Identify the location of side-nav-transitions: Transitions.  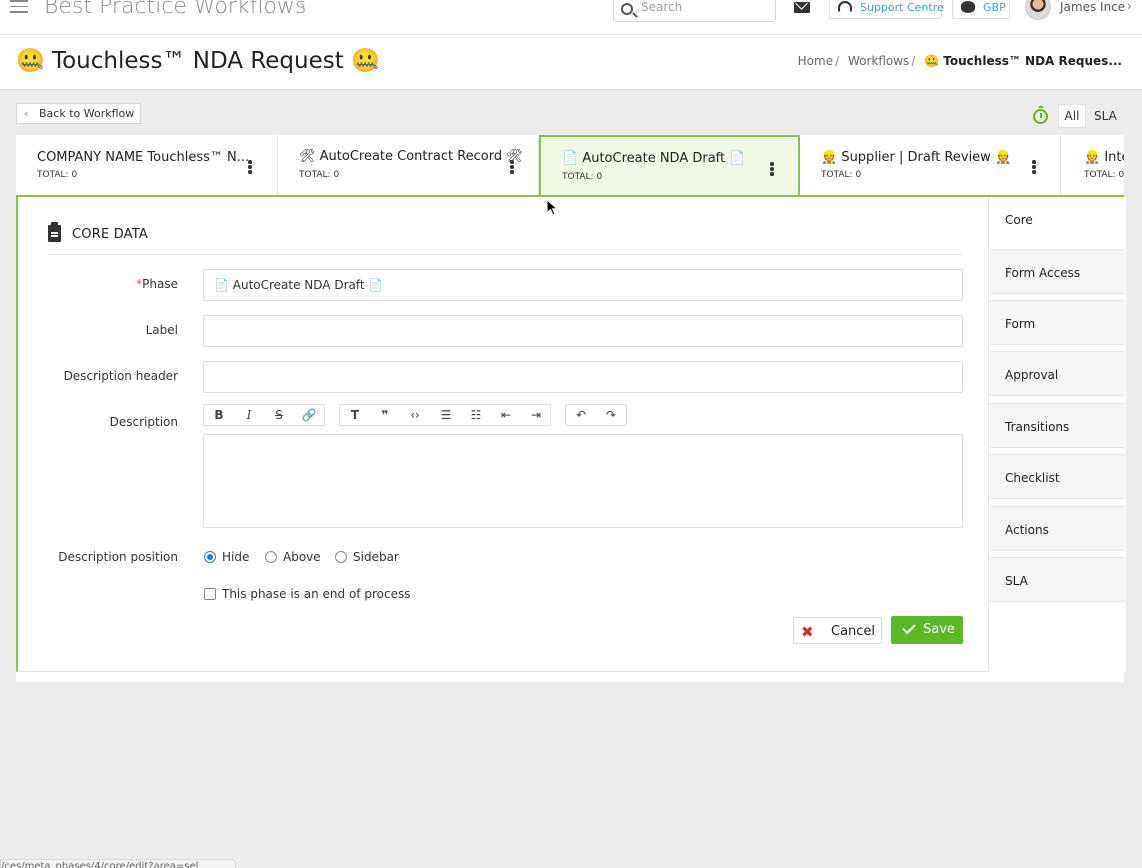
(1057, 425).